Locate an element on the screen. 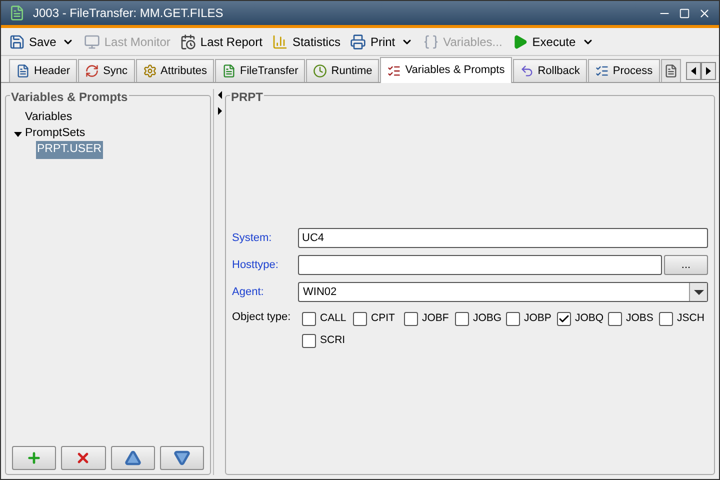 The width and height of the screenshot is (720, 480). tree-item: Variables is located at coordinates (49, 118).